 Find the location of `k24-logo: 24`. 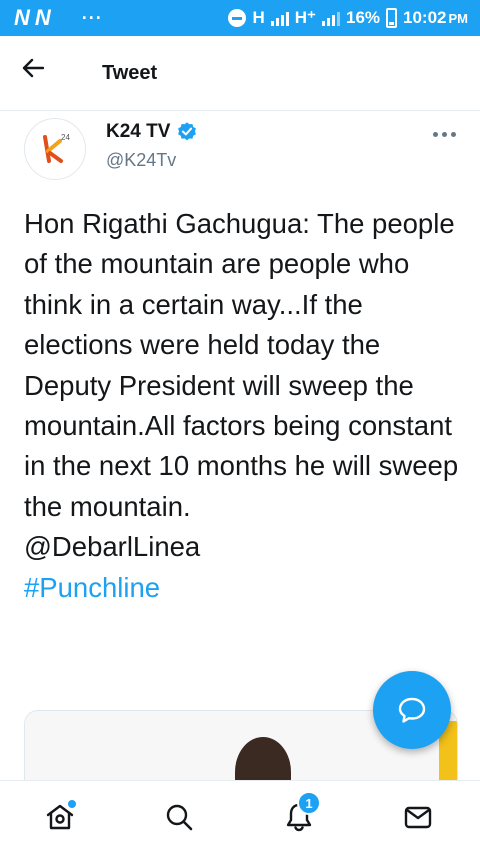

k24-logo: 24 is located at coordinates (56, 148).